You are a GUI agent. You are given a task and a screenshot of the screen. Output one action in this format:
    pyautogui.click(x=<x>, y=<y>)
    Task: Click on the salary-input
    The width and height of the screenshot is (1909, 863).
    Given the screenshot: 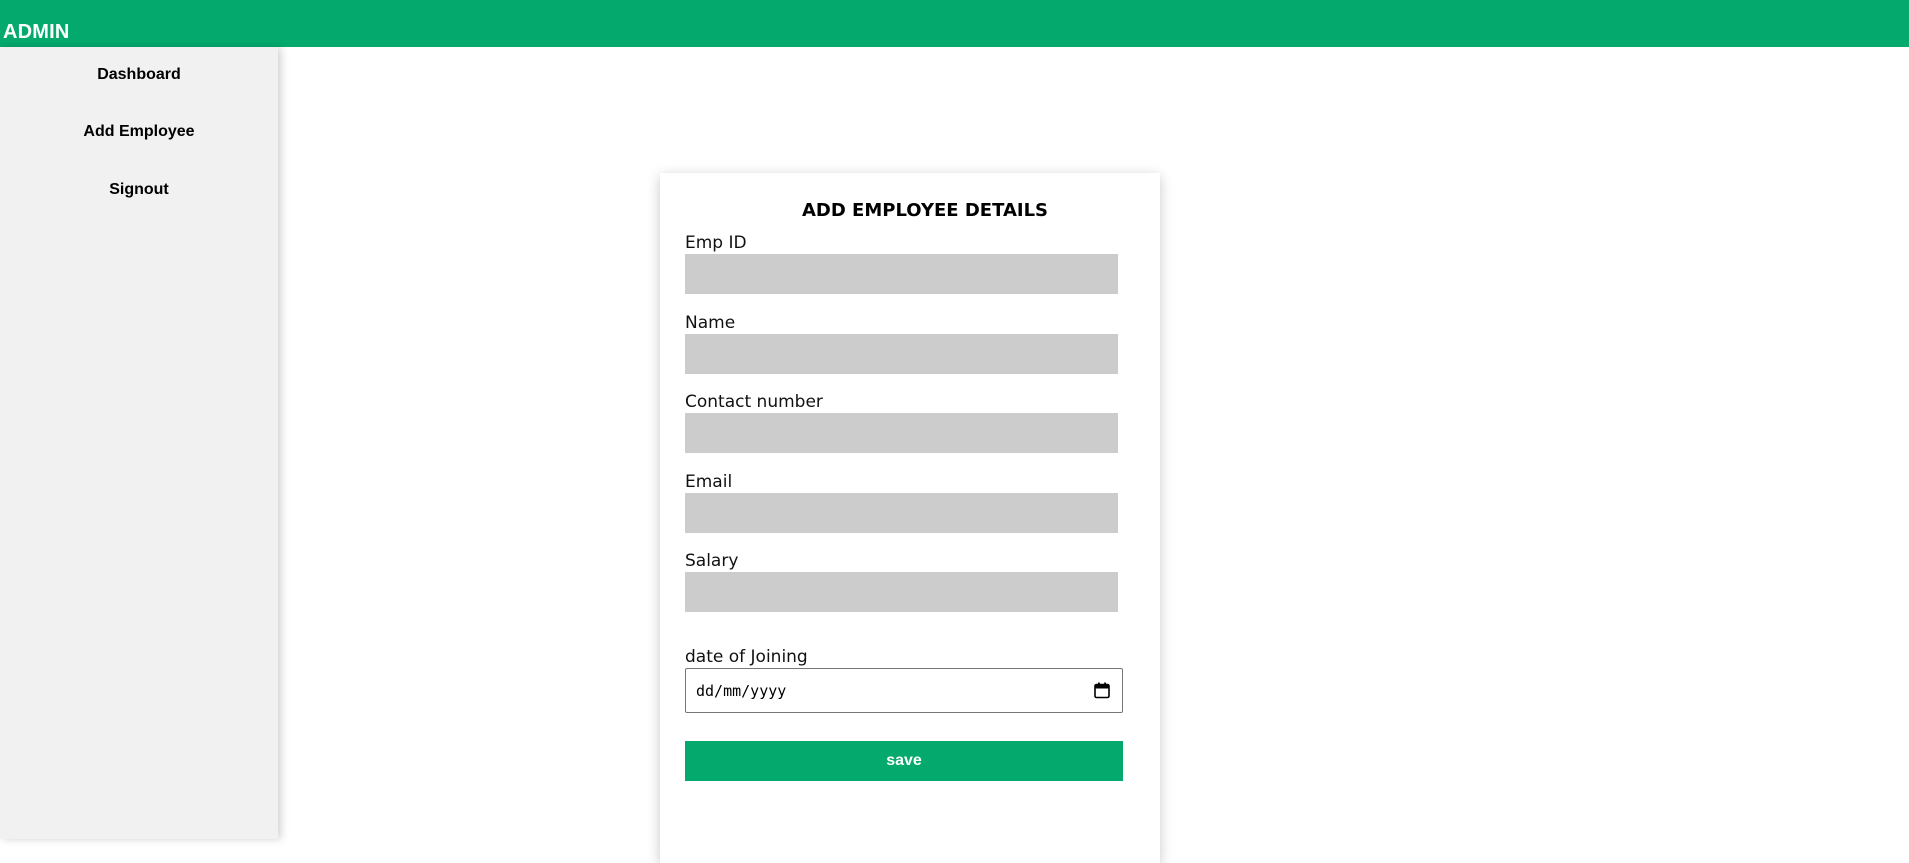 What is the action you would take?
    pyautogui.click(x=901, y=592)
    